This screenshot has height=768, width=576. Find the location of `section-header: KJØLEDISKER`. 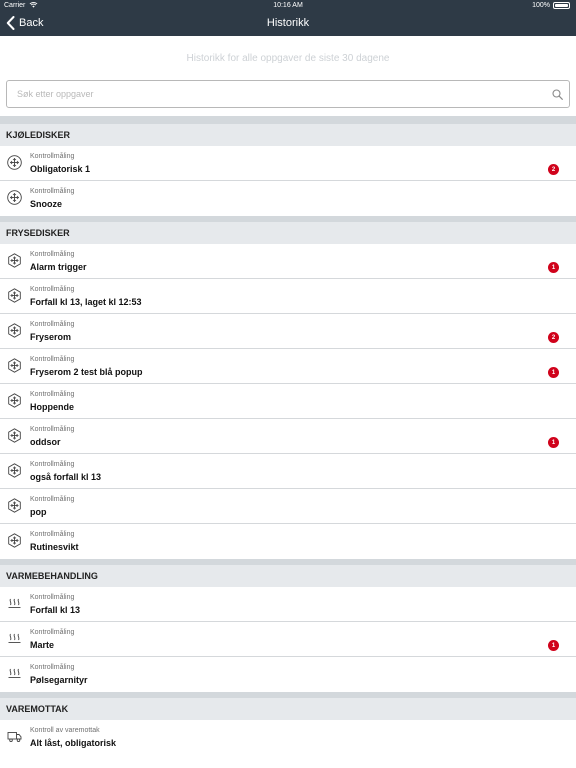

section-header: KJØLEDISKER is located at coordinates (288, 135).